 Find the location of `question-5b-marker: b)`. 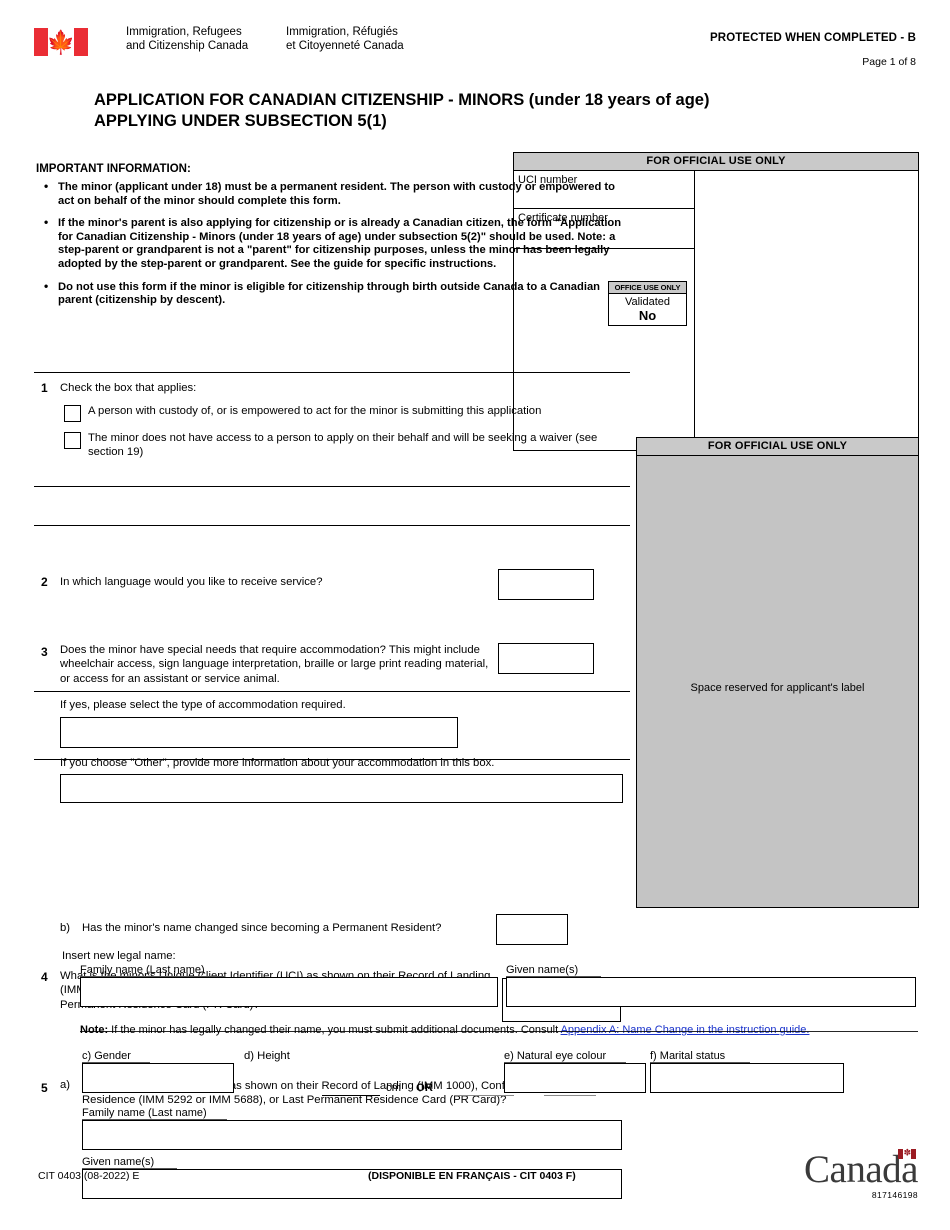

question-5b-marker: b) is located at coordinates (65, 928).